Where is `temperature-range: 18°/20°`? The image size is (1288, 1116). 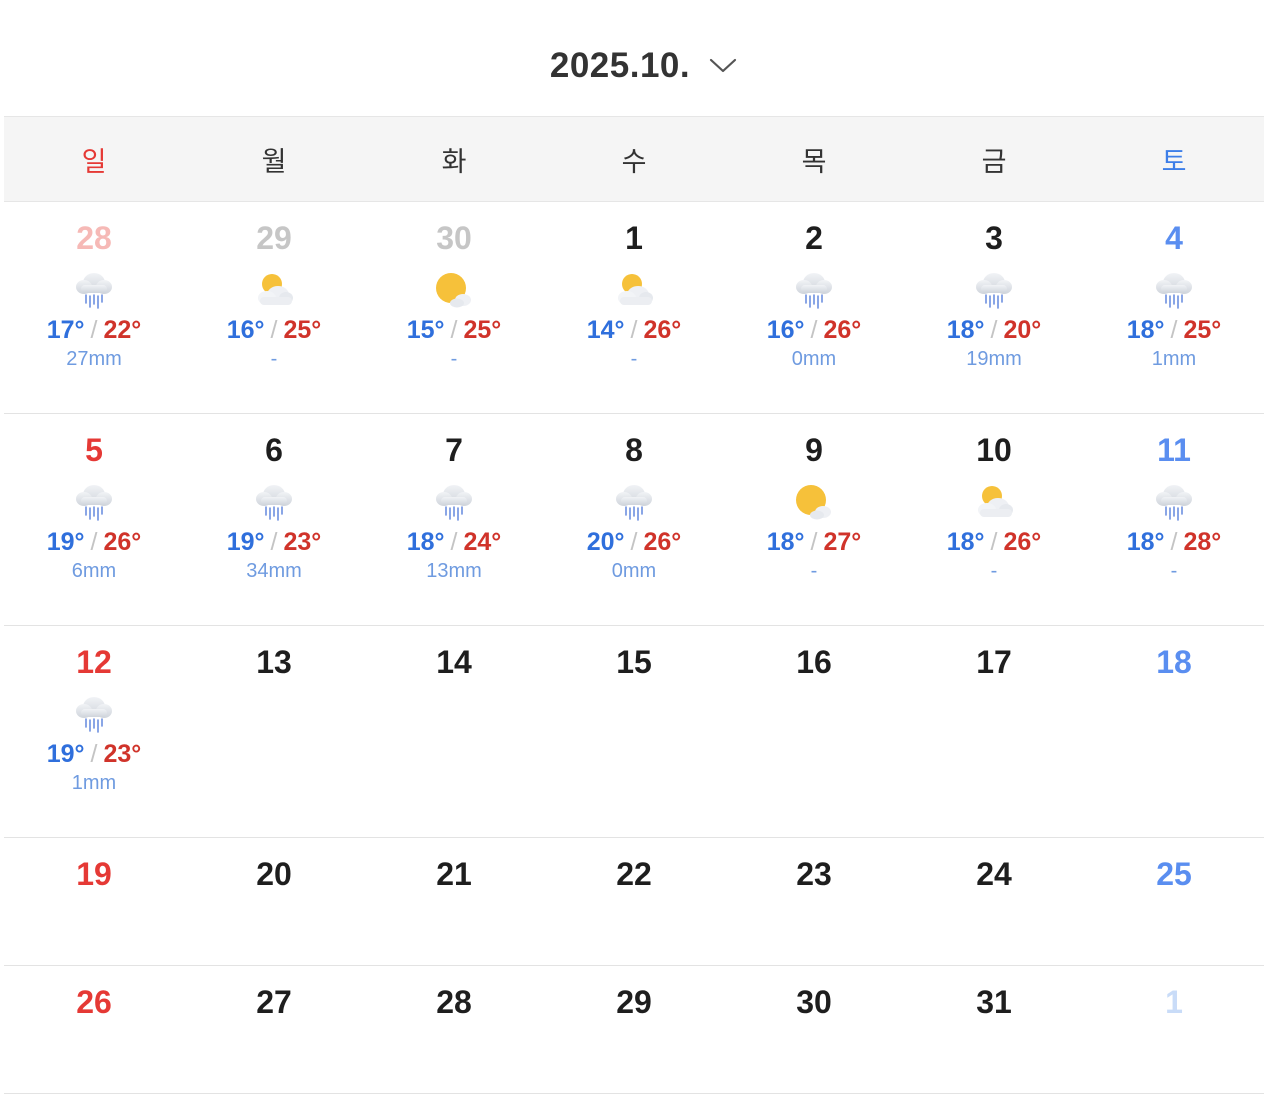 temperature-range: 18°/20° is located at coordinates (994, 330).